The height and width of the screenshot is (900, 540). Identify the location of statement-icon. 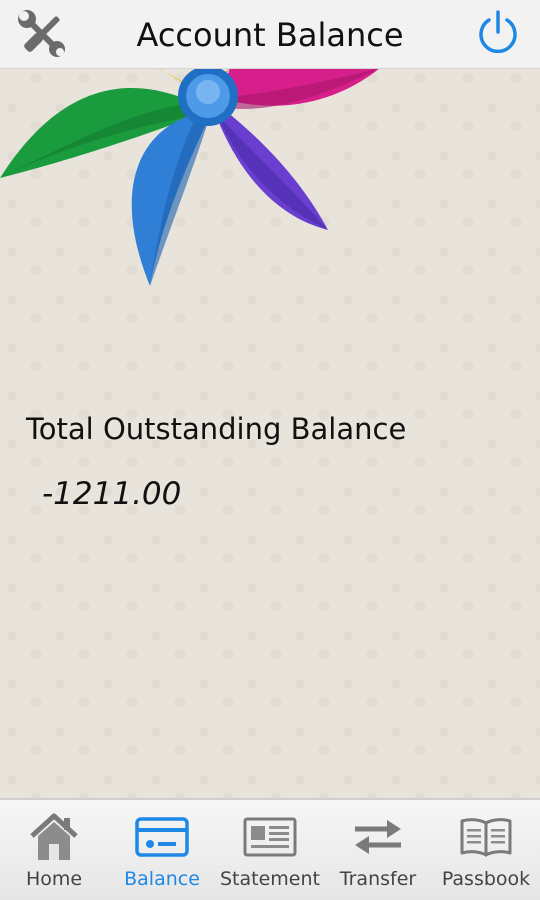
(270, 837).